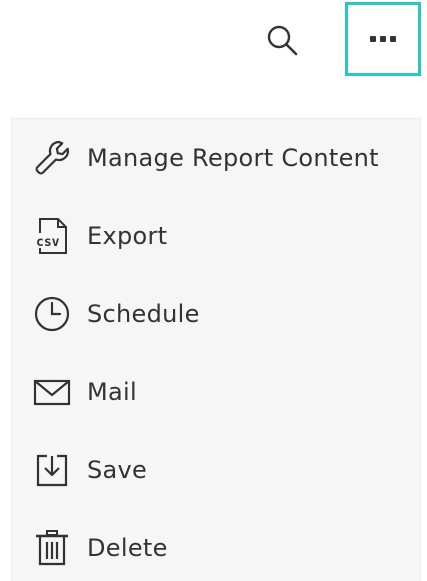 The height and width of the screenshot is (581, 427). What do you see at coordinates (127, 548) in the screenshot?
I see `menu-item-label: Delete` at bounding box center [127, 548].